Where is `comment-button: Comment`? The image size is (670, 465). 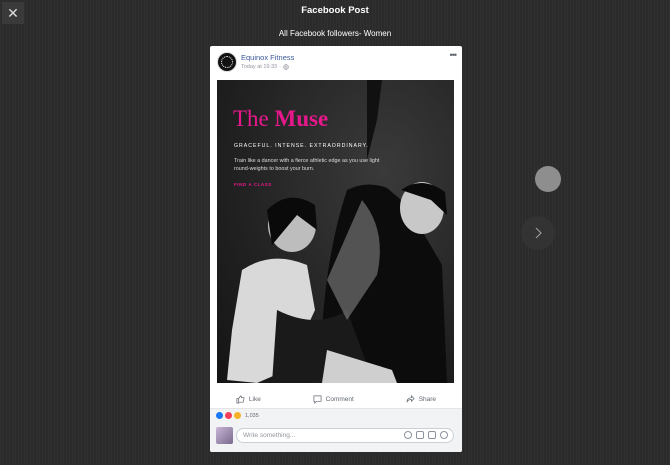 comment-button: Comment is located at coordinates (333, 399).